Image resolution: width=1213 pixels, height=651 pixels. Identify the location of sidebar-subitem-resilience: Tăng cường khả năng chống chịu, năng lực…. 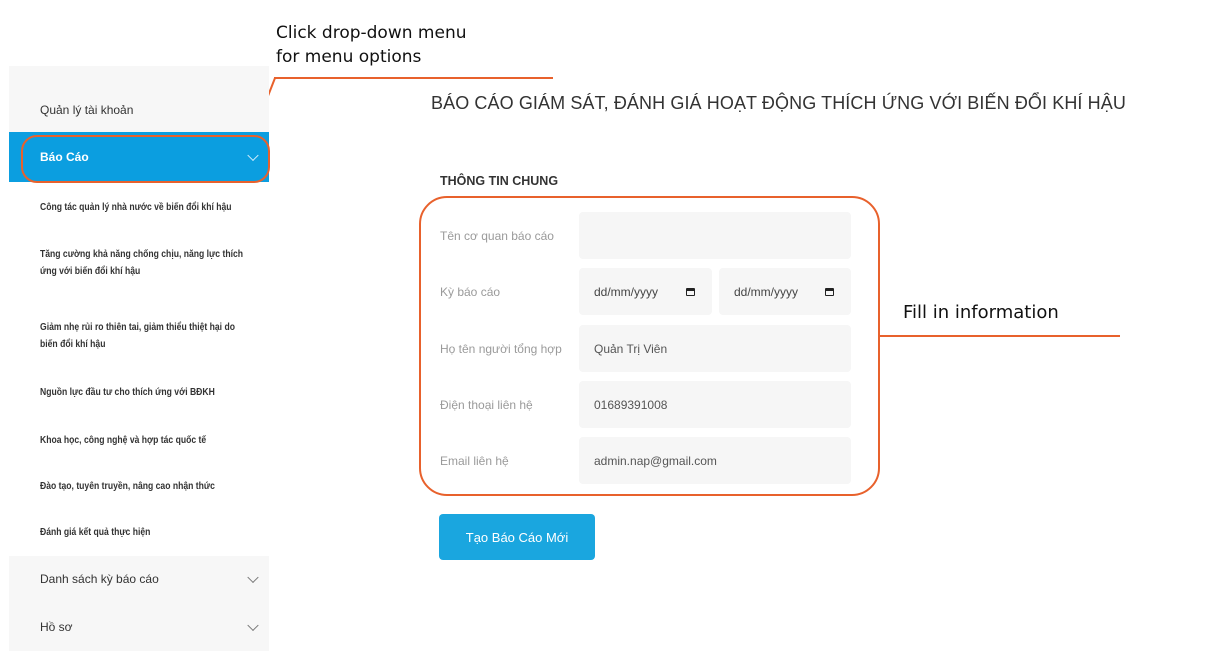
(155, 263).